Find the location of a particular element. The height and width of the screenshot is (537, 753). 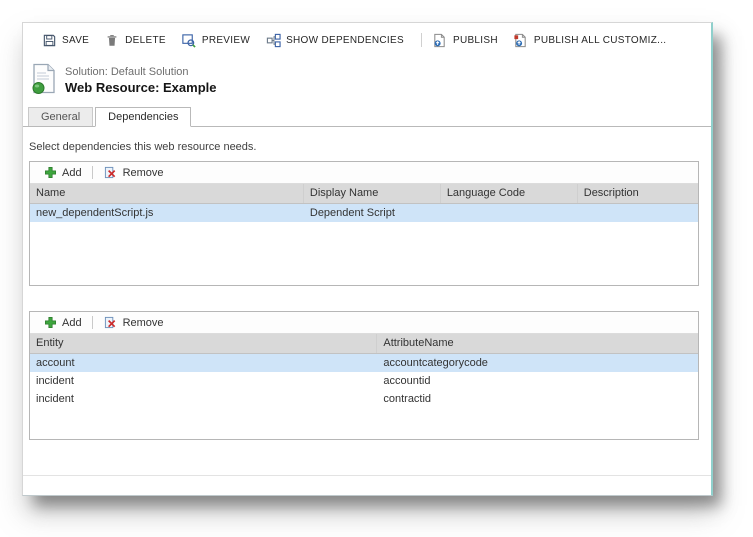

column-header: Display Name is located at coordinates (372, 193).